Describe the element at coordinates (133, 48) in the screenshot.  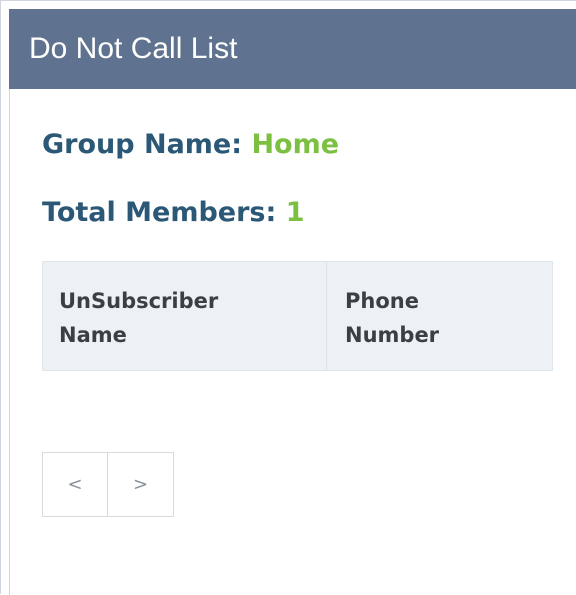
I see `panel-title: Do Not Call List` at that location.